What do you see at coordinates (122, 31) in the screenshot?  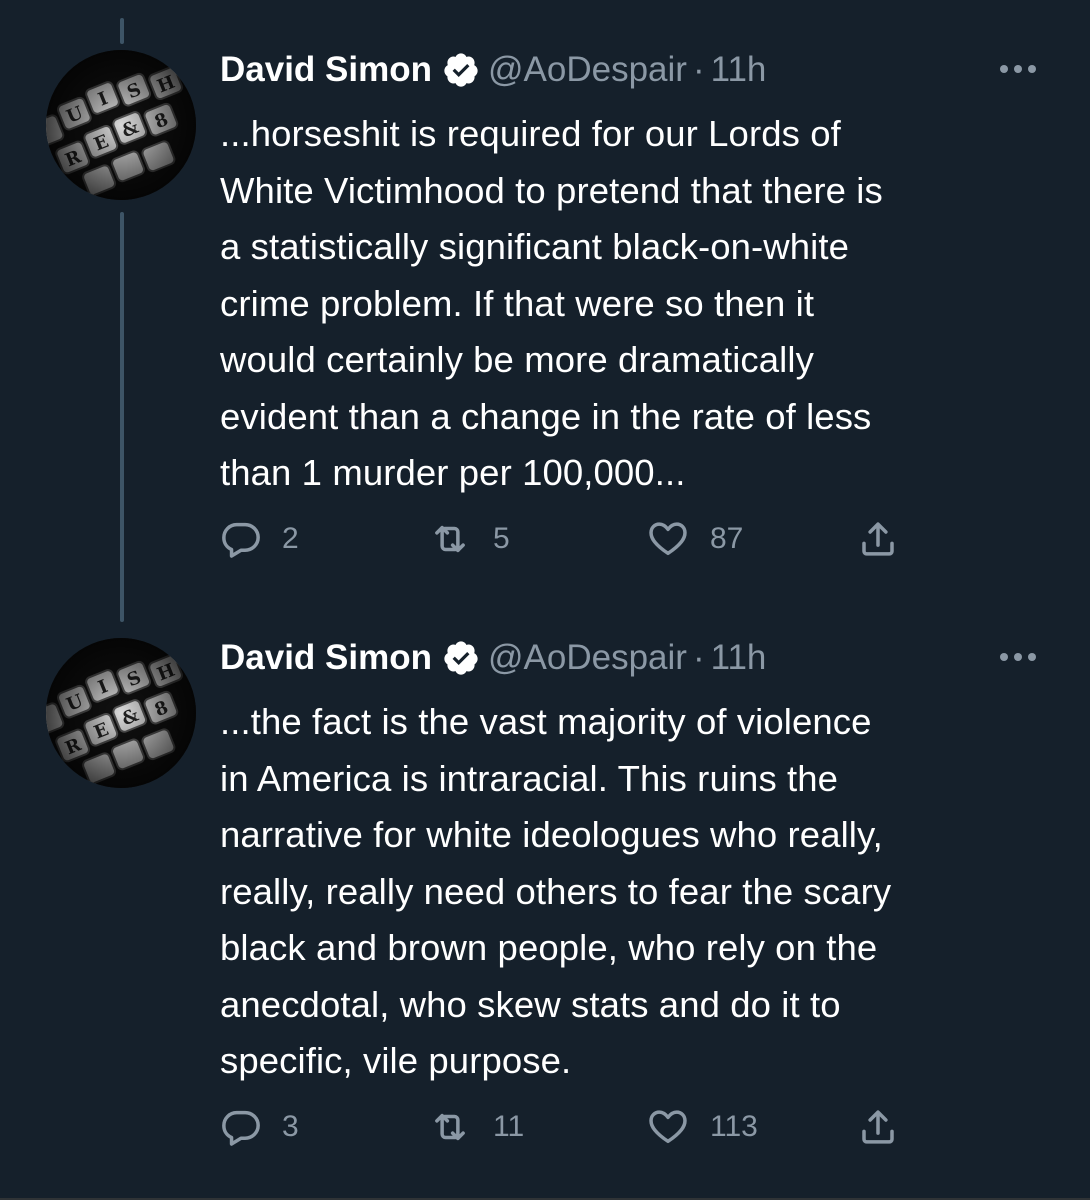 I see `thread-line-top` at bounding box center [122, 31].